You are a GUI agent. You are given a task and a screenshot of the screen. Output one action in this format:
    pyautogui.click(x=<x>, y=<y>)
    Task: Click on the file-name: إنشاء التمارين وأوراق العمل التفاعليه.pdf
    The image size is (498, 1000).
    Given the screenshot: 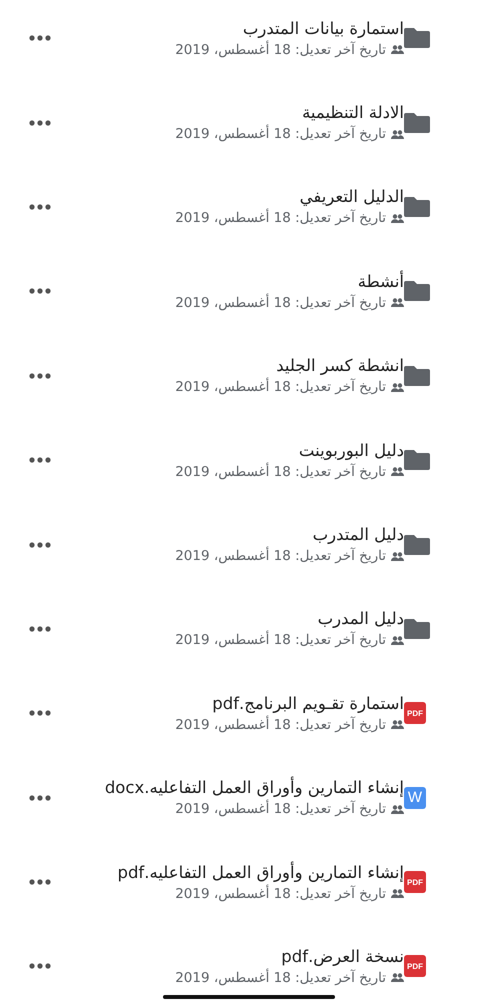 What is the action you would take?
    pyautogui.click(x=260, y=872)
    